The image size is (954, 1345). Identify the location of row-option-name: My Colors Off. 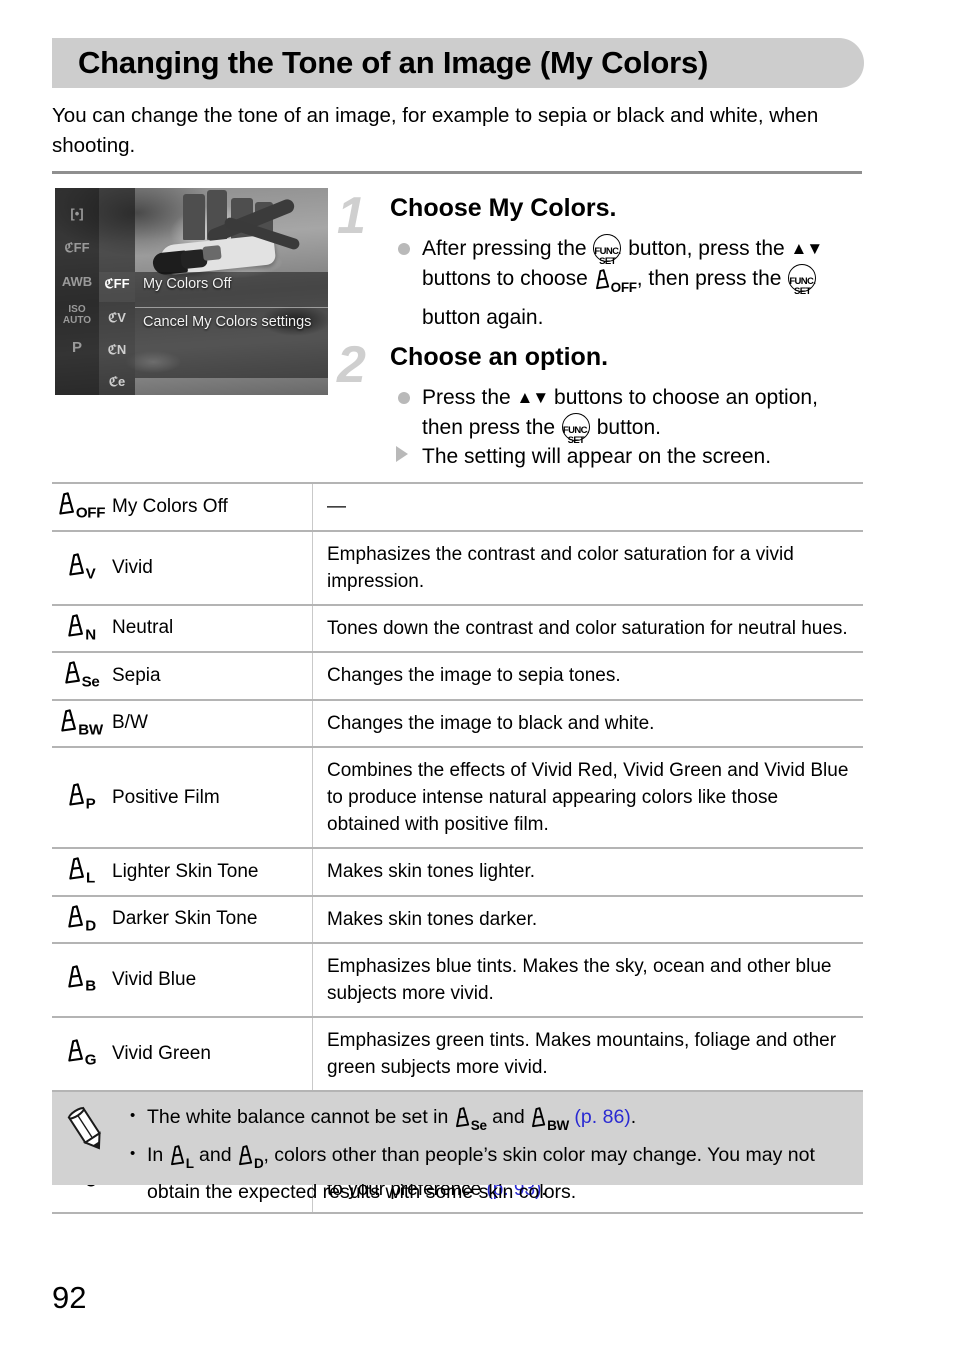
(211, 506).